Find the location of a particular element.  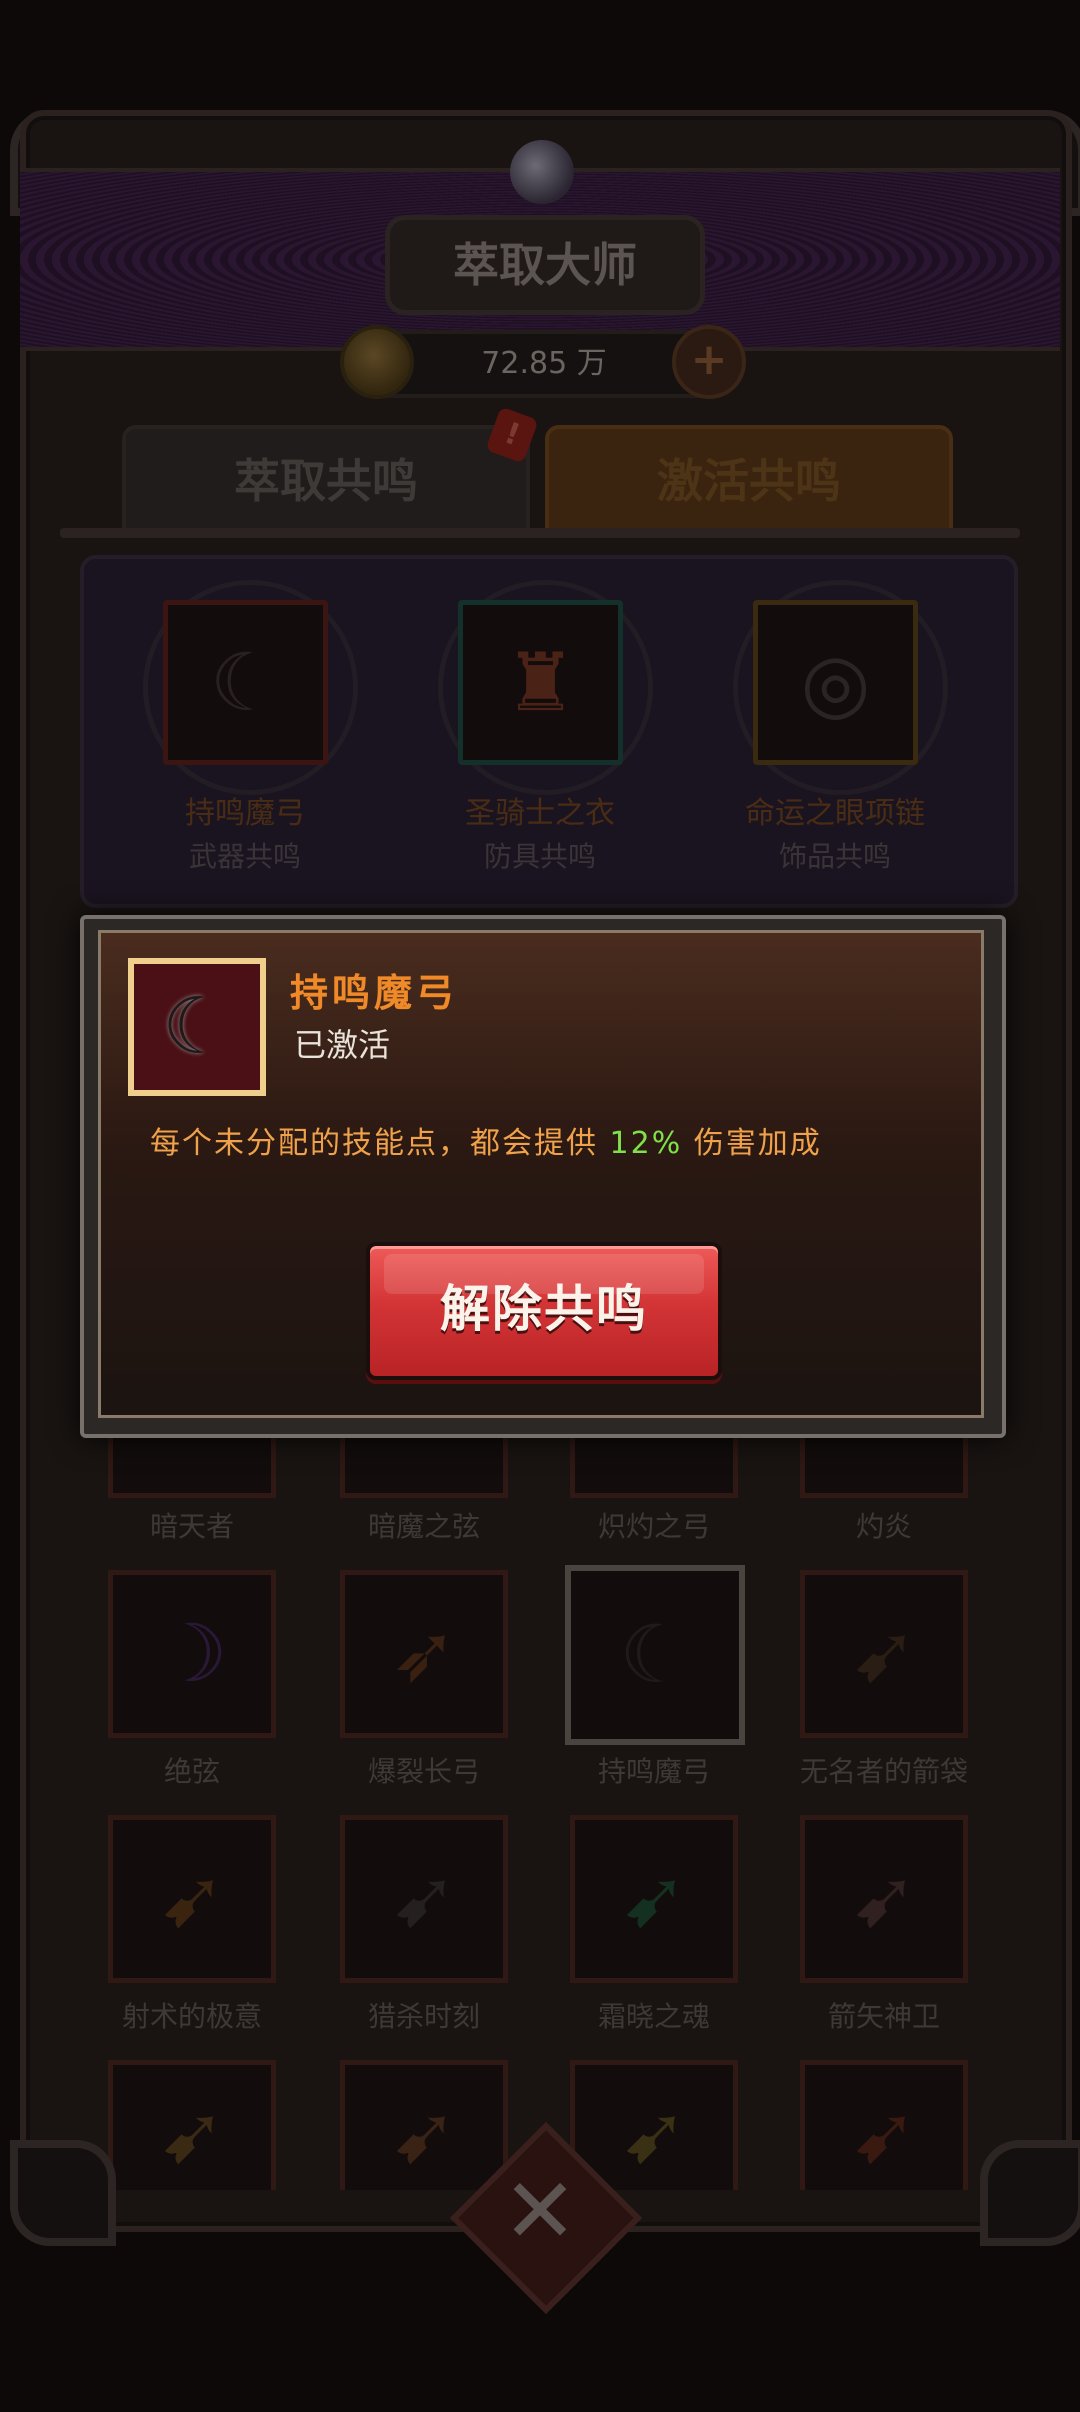

necklace-icon: ◎ is located at coordinates (835, 682).